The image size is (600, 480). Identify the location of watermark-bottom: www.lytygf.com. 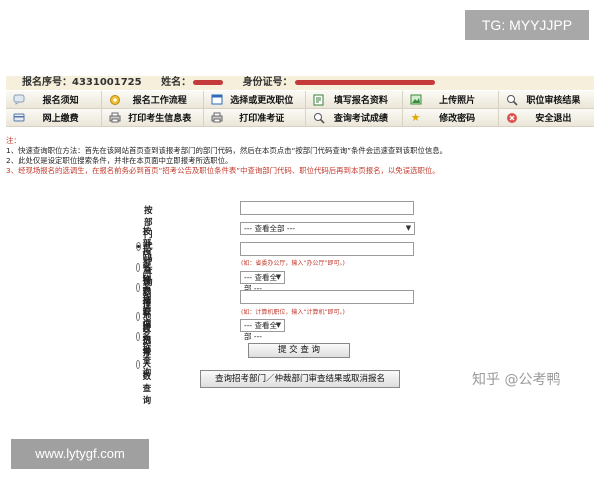
(80, 454).